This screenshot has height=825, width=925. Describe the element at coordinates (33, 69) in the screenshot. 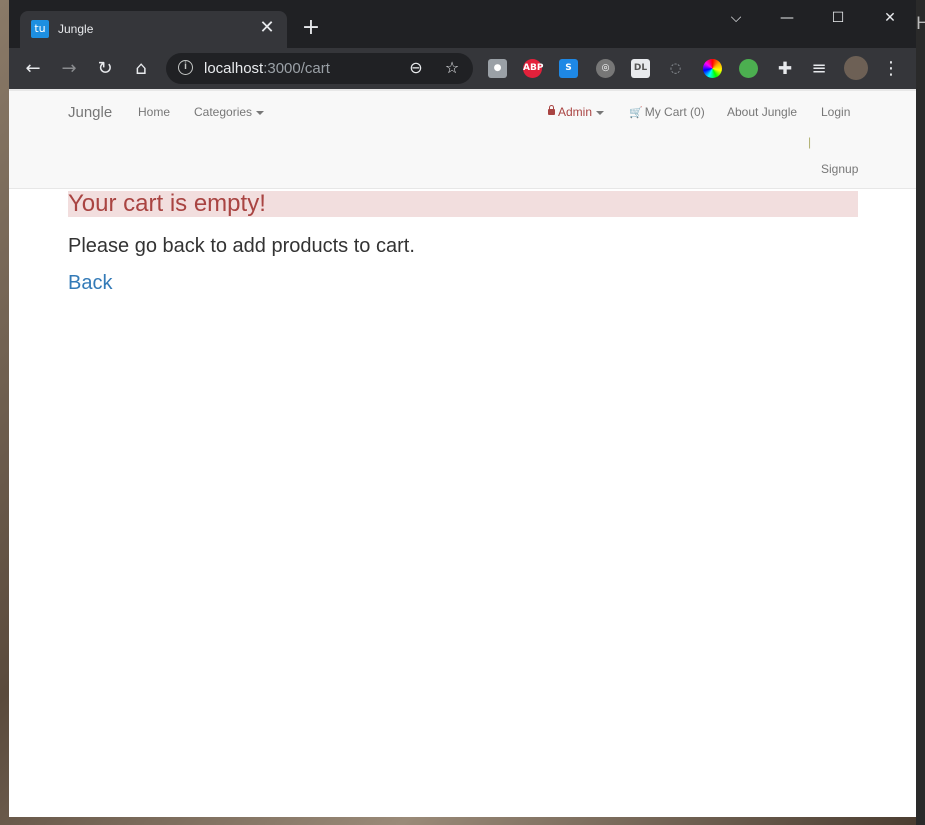

I see `back-arrow-icon: ←` at that location.